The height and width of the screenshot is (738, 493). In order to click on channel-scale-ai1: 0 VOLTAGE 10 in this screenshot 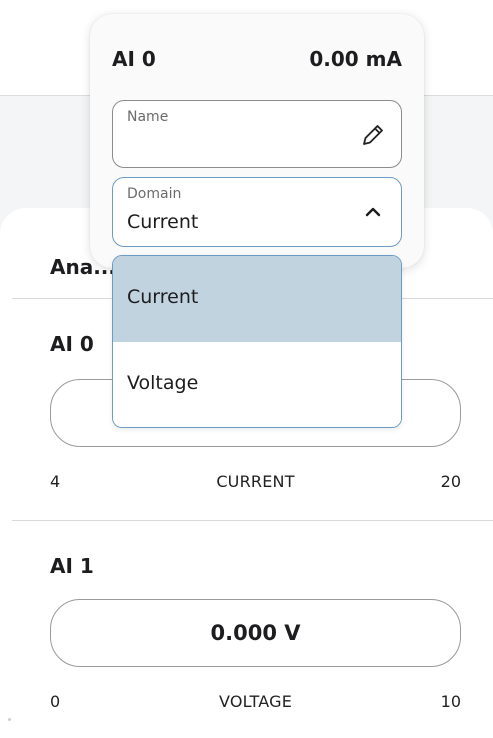, I will do `click(255, 703)`.